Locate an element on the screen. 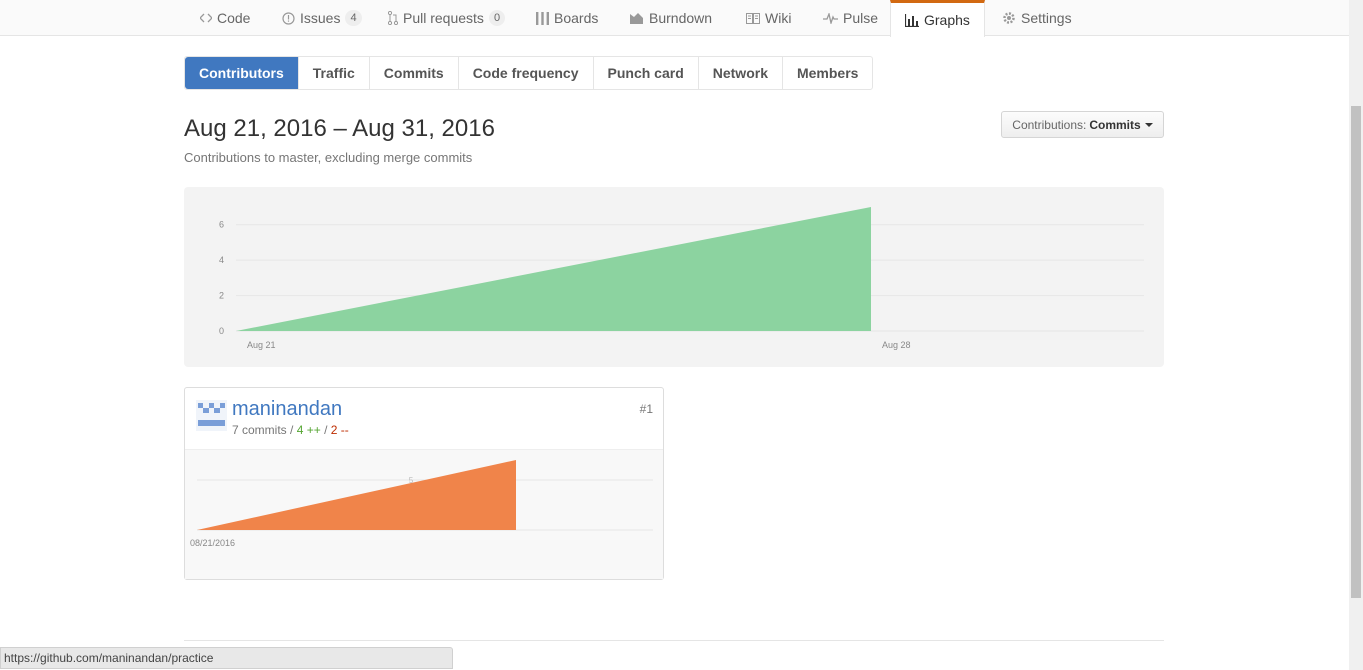  issue-opened-icon is located at coordinates (288, 18).